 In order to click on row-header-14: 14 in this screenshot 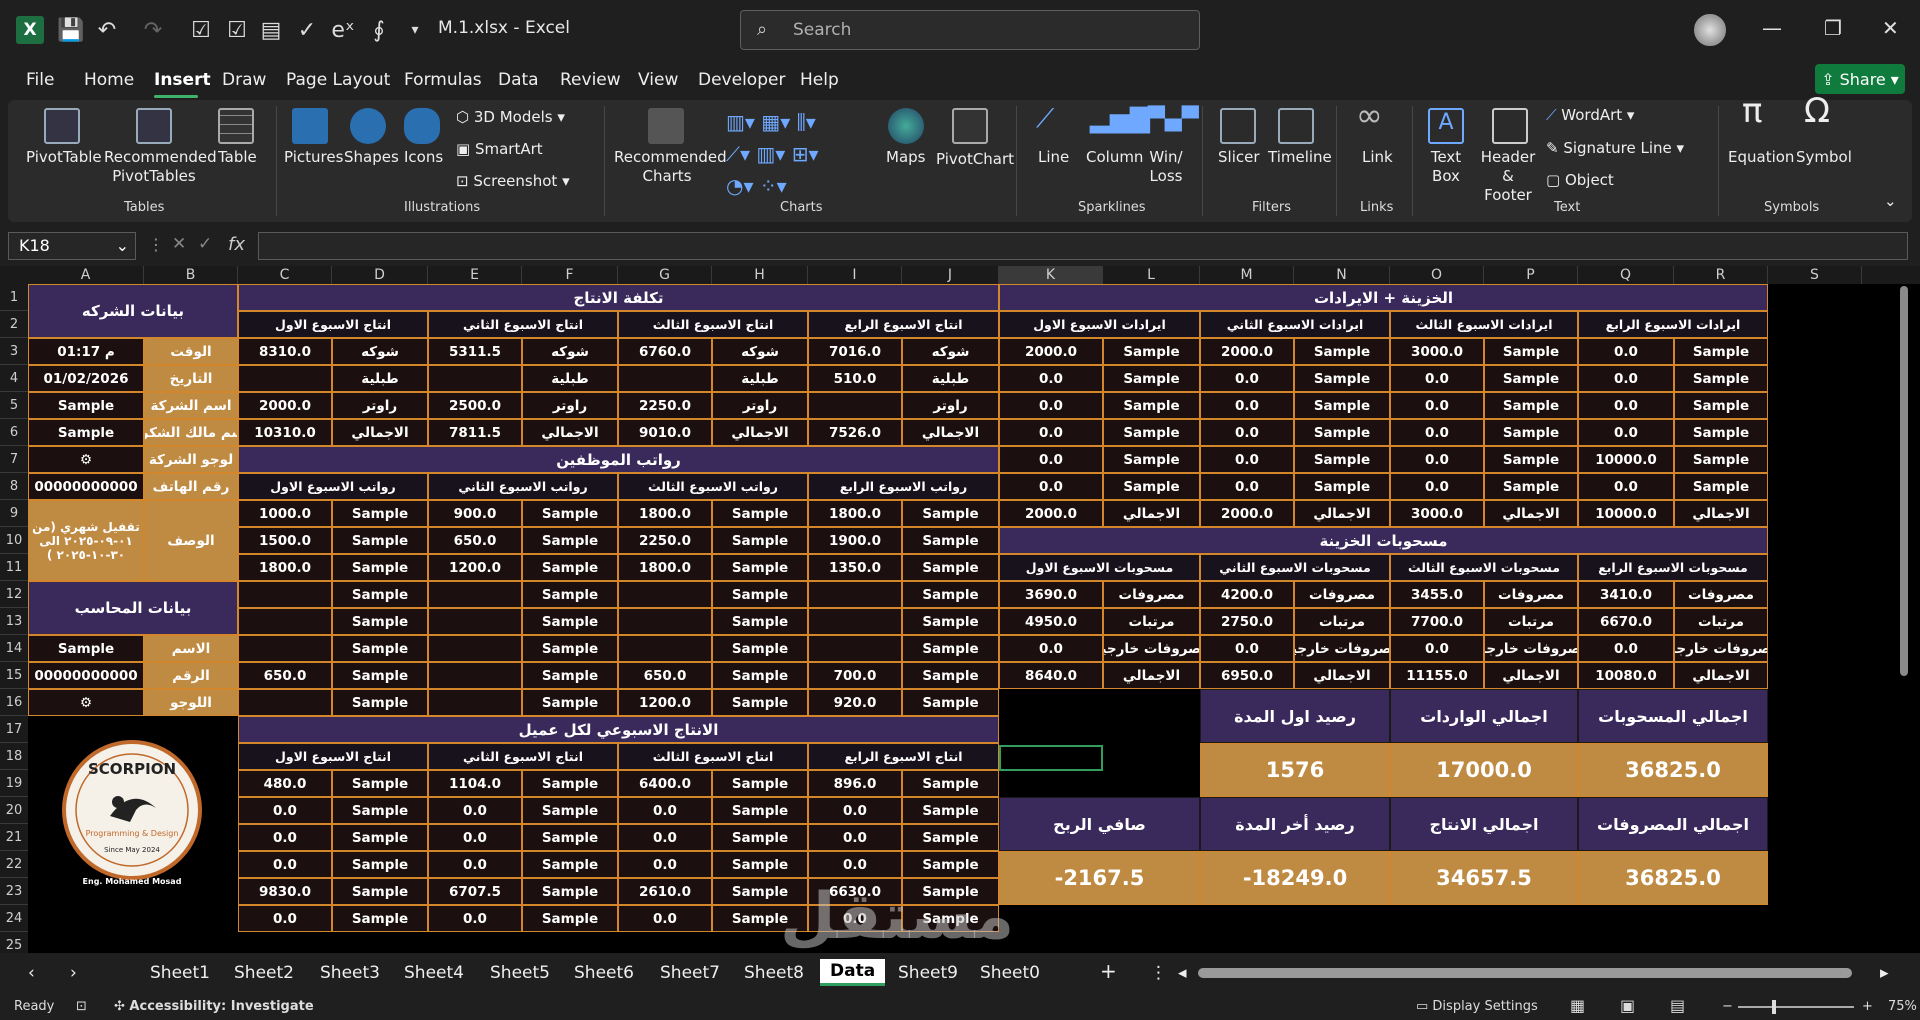, I will do `click(14, 648)`.